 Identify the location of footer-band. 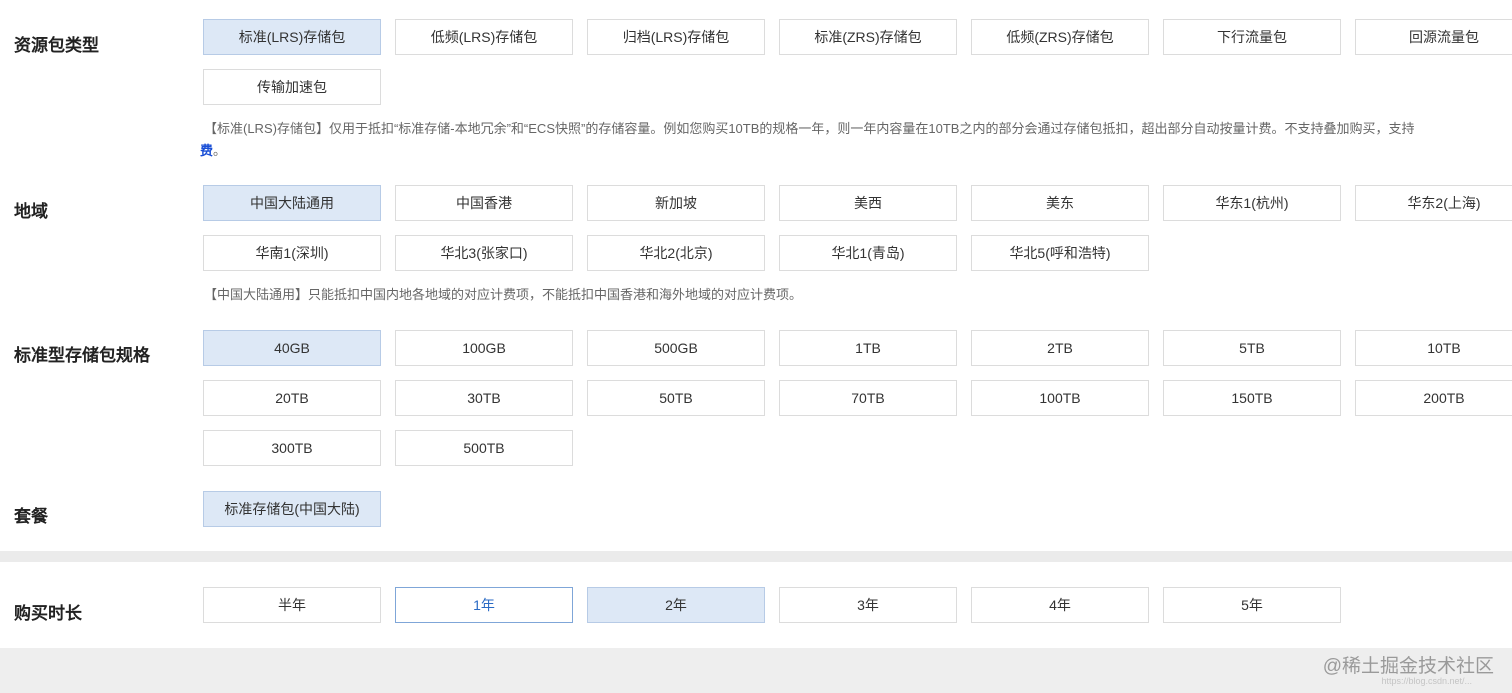
(756, 670).